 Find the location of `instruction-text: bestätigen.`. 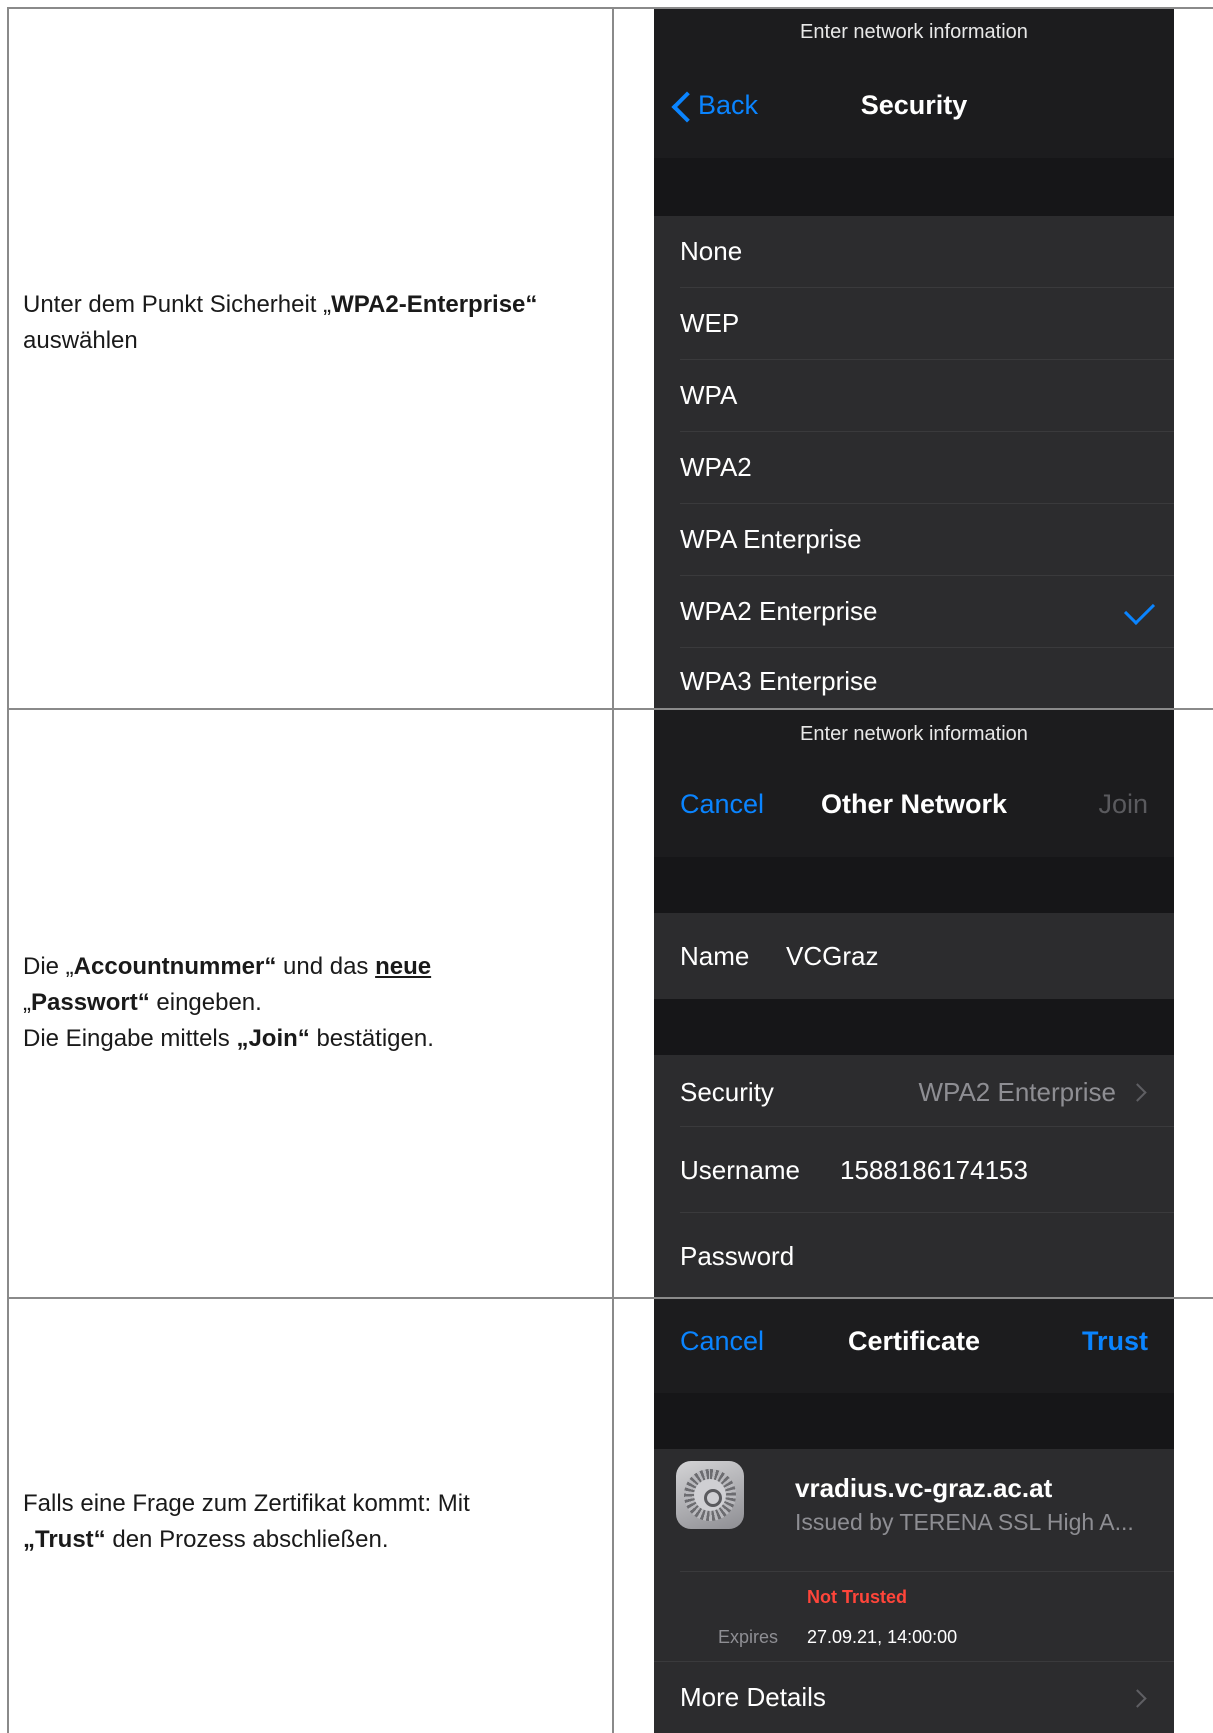

instruction-text: bestätigen. is located at coordinates (371, 1038).